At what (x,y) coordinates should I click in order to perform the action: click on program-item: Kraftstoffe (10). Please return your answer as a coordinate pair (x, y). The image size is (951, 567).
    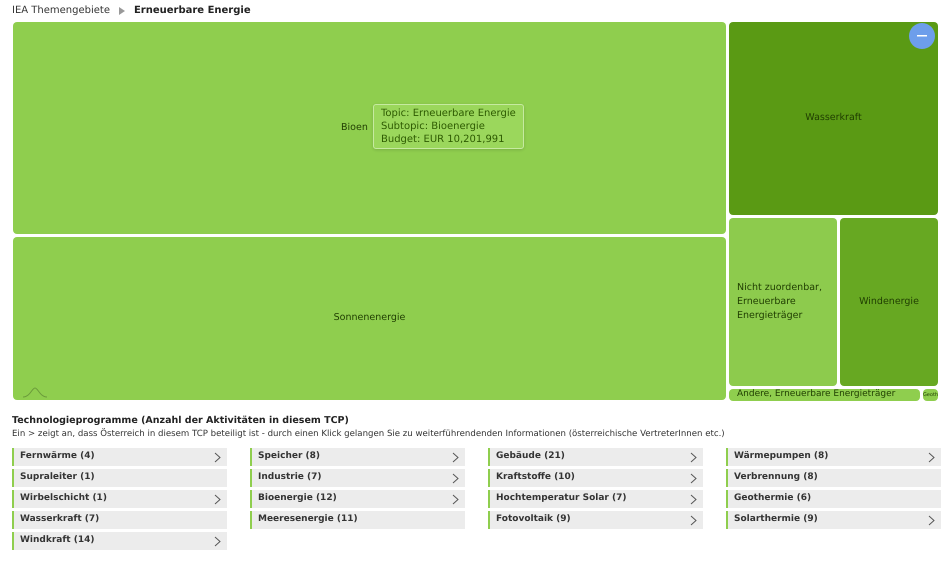
    Looking at the image, I should click on (595, 478).